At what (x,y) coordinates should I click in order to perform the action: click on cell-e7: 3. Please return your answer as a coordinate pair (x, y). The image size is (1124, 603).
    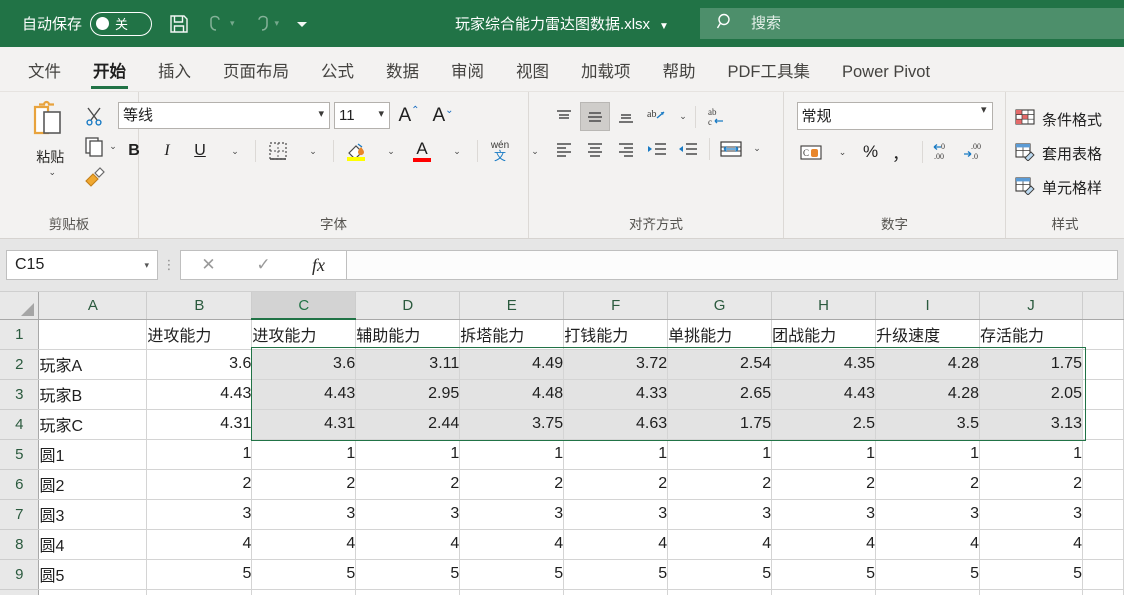
    Looking at the image, I should click on (512, 514).